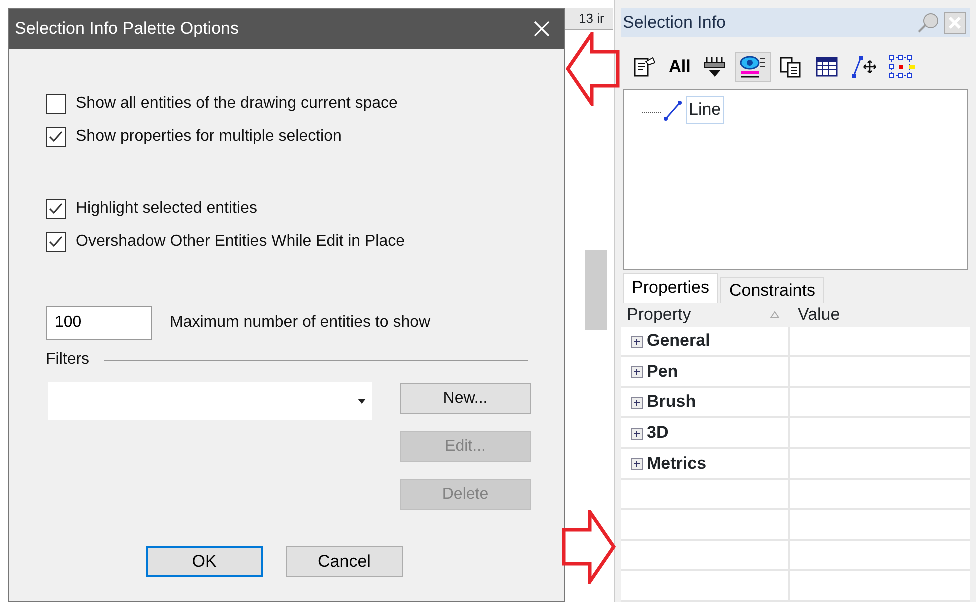 This screenshot has height=602, width=976. I want to click on group-label: Filters, so click(68, 360).